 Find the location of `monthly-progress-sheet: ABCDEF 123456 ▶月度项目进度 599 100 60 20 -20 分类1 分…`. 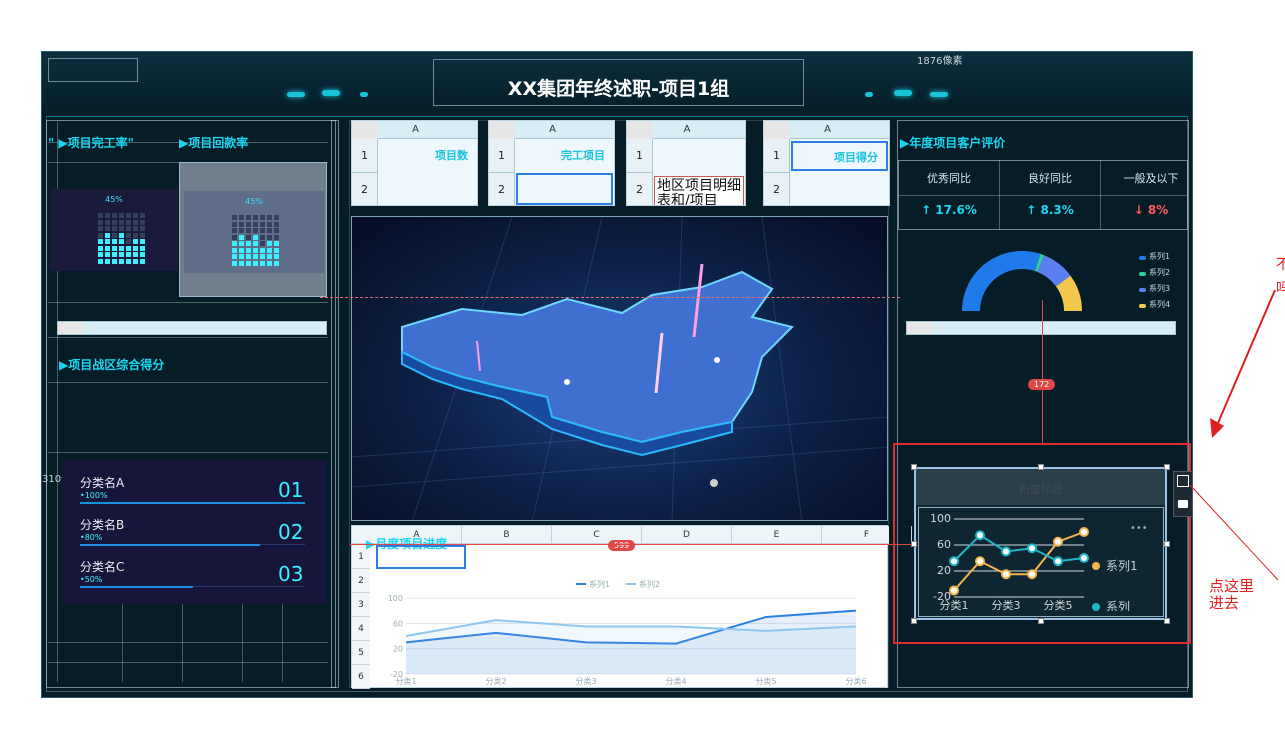

monthly-progress-sheet: ABCDEF 123456 ▶月度项目进度 599 100 60 20 -20 分类1 分… is located at coordinates (631, 607).